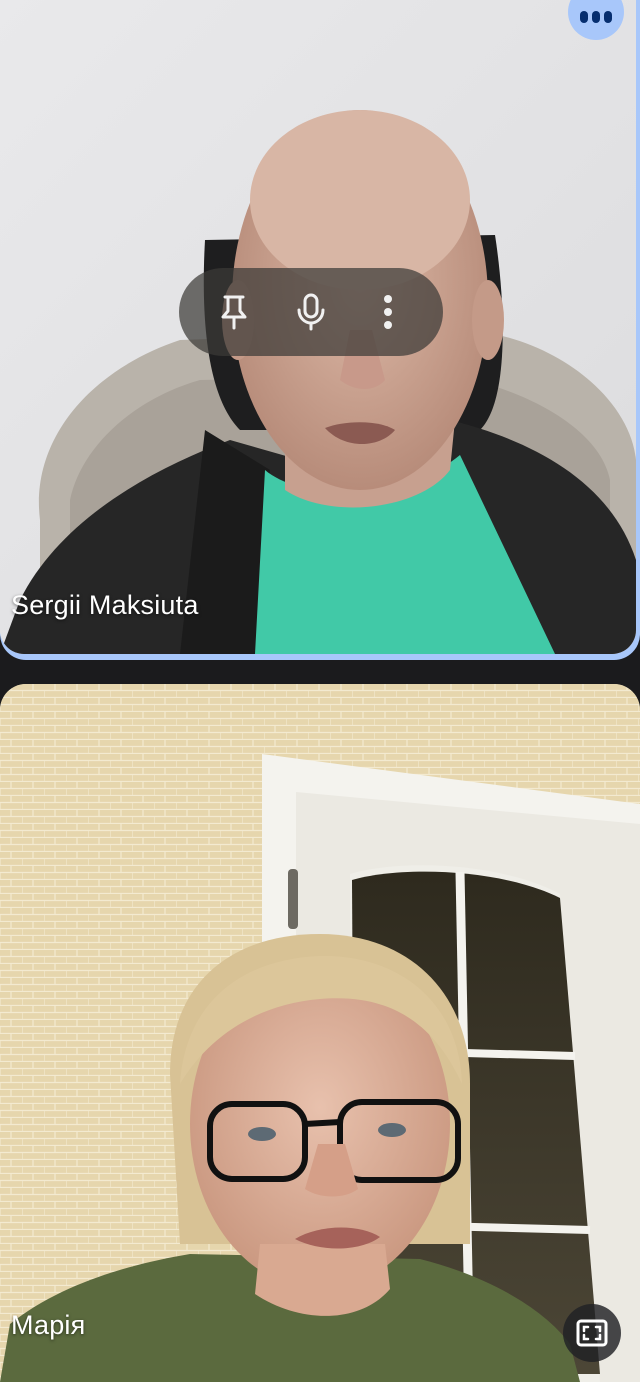 This screenshot has height=1382, width=640. What do you see at coordinates (105, 605) in the screenshot?
I see `participant-name-label: Sergii Maksiuta` at bounding box center [105, 605].